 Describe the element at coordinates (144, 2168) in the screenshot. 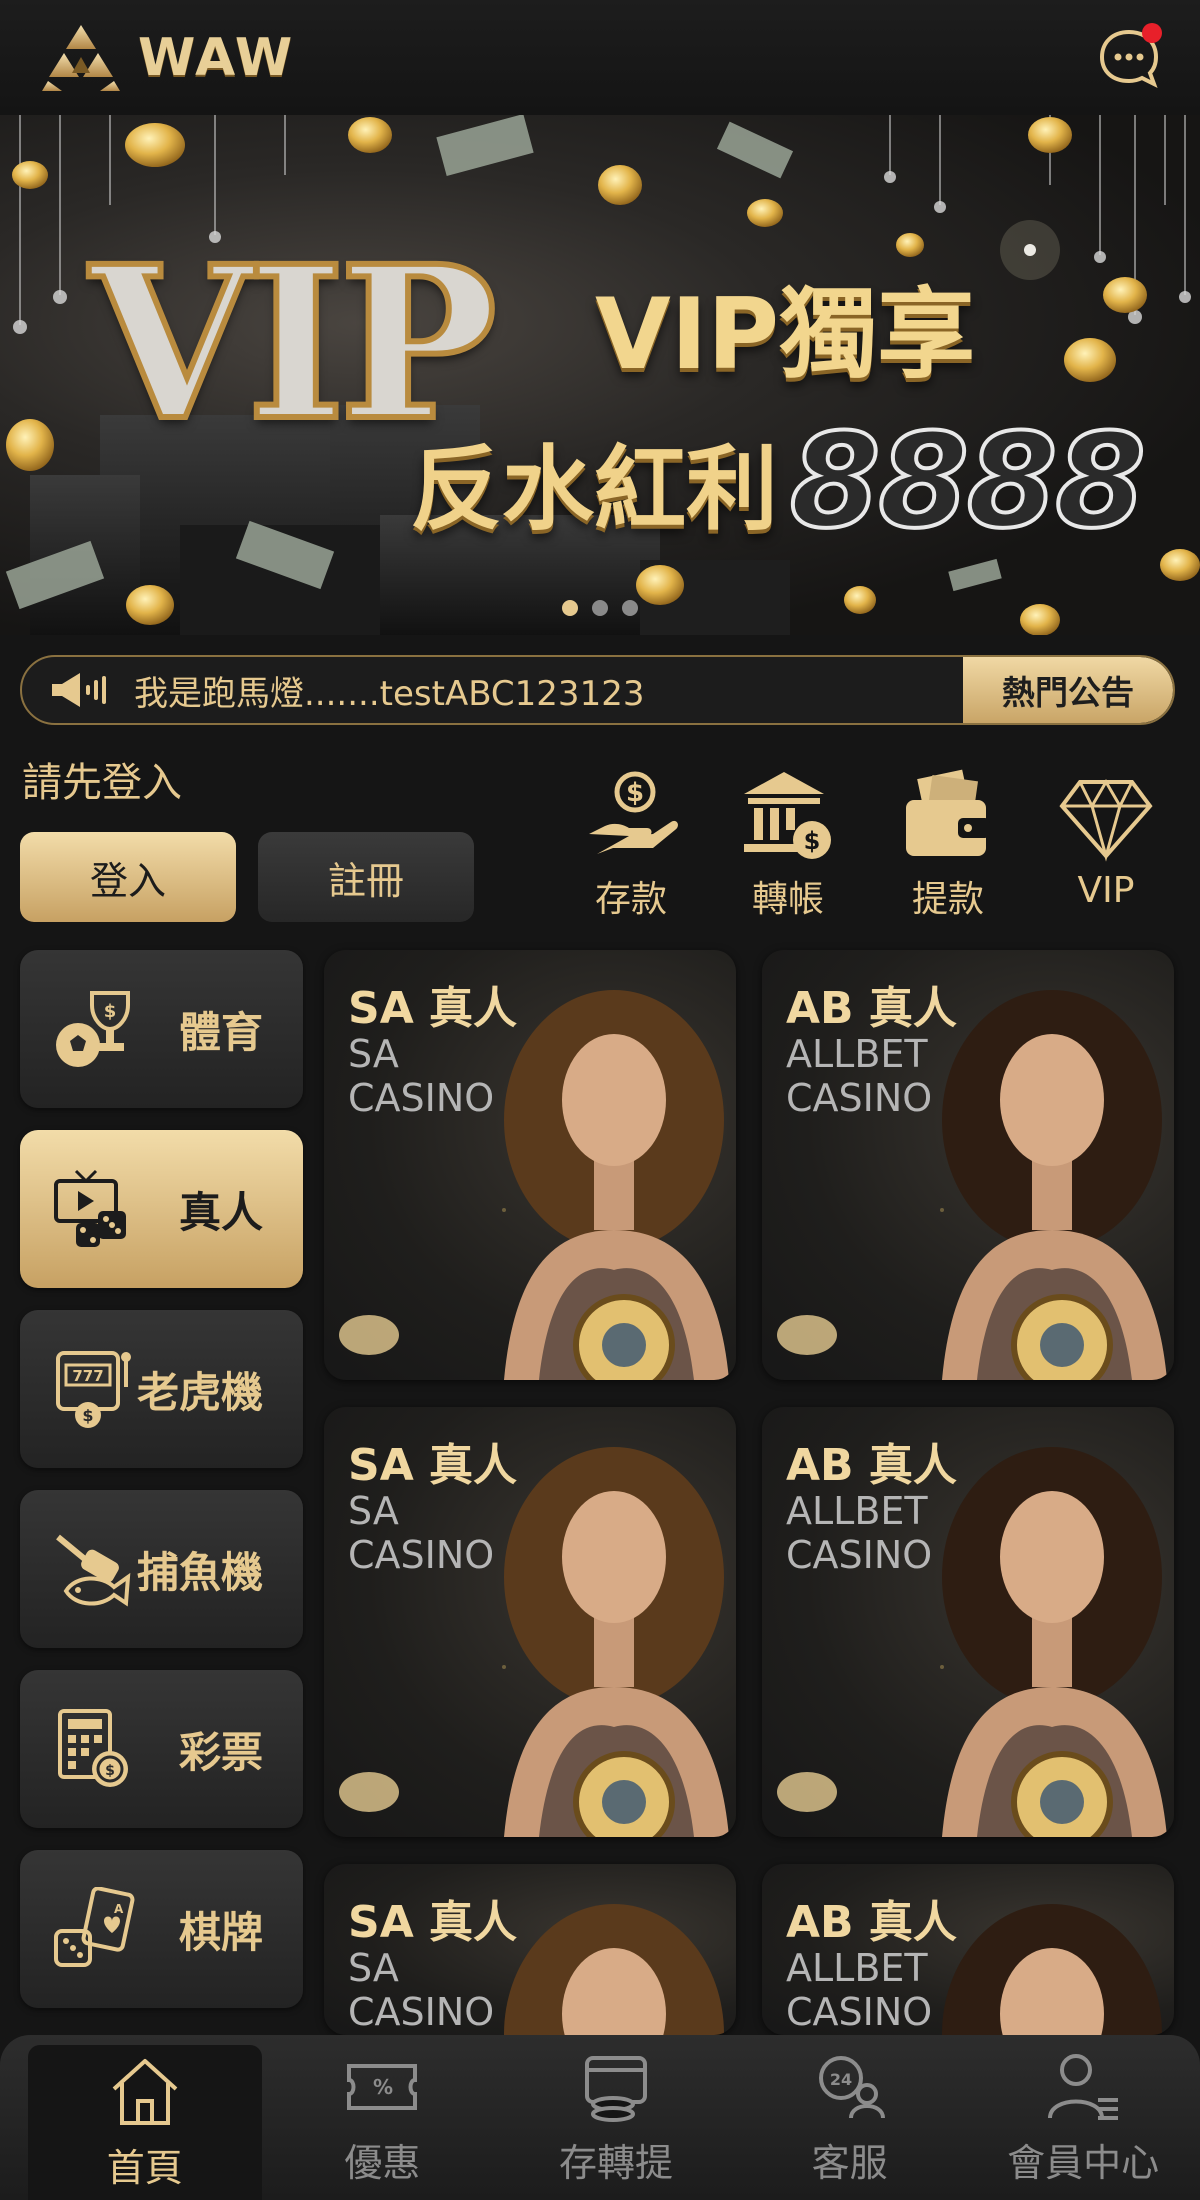

I see `nav-label: 首頁` at that location.